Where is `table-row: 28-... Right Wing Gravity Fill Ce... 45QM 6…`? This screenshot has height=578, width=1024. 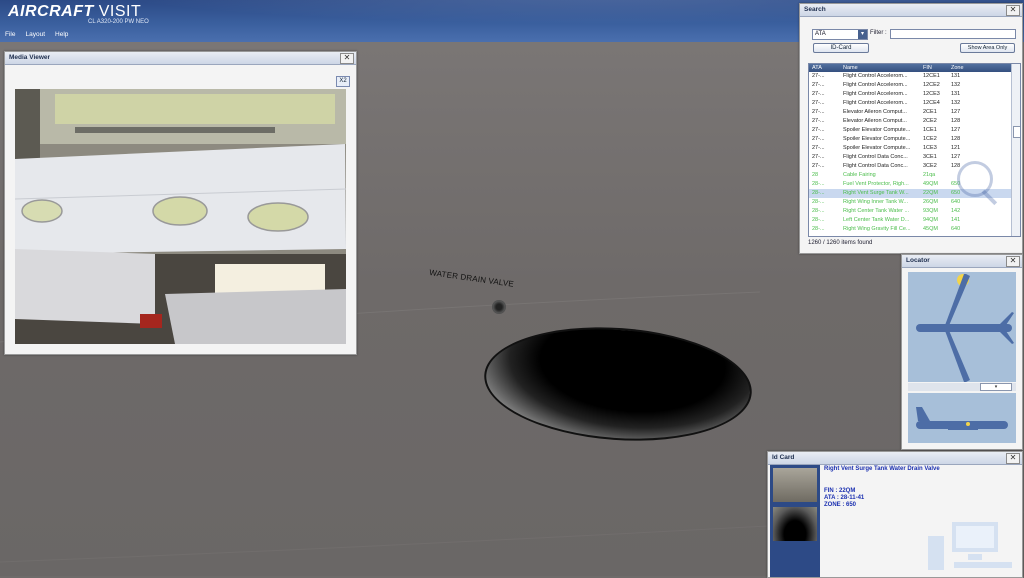
table-row: 28-... Right Wing Gravity Fill Ce... 45QM 6… is located at coordinates (914, 229).